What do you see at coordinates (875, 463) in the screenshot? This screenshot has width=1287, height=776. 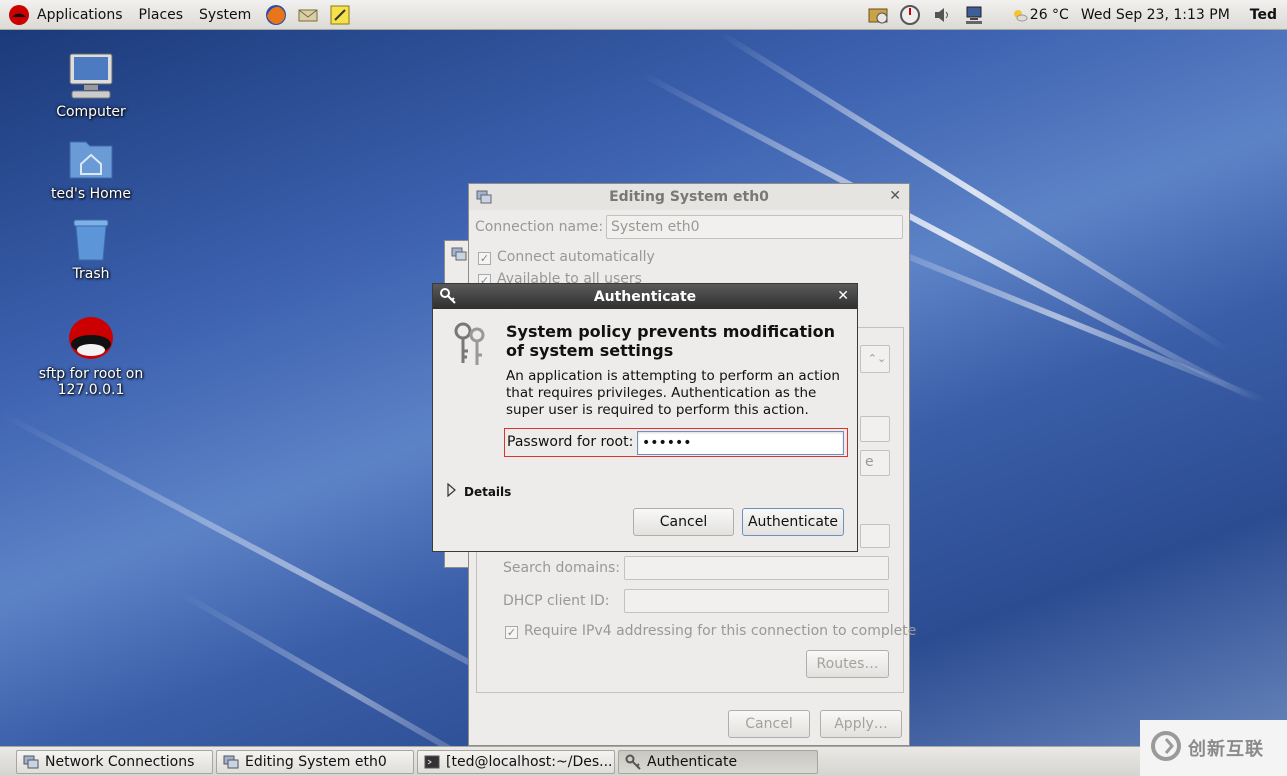 I see `edge-button: e` at bounding box center [875, 463].